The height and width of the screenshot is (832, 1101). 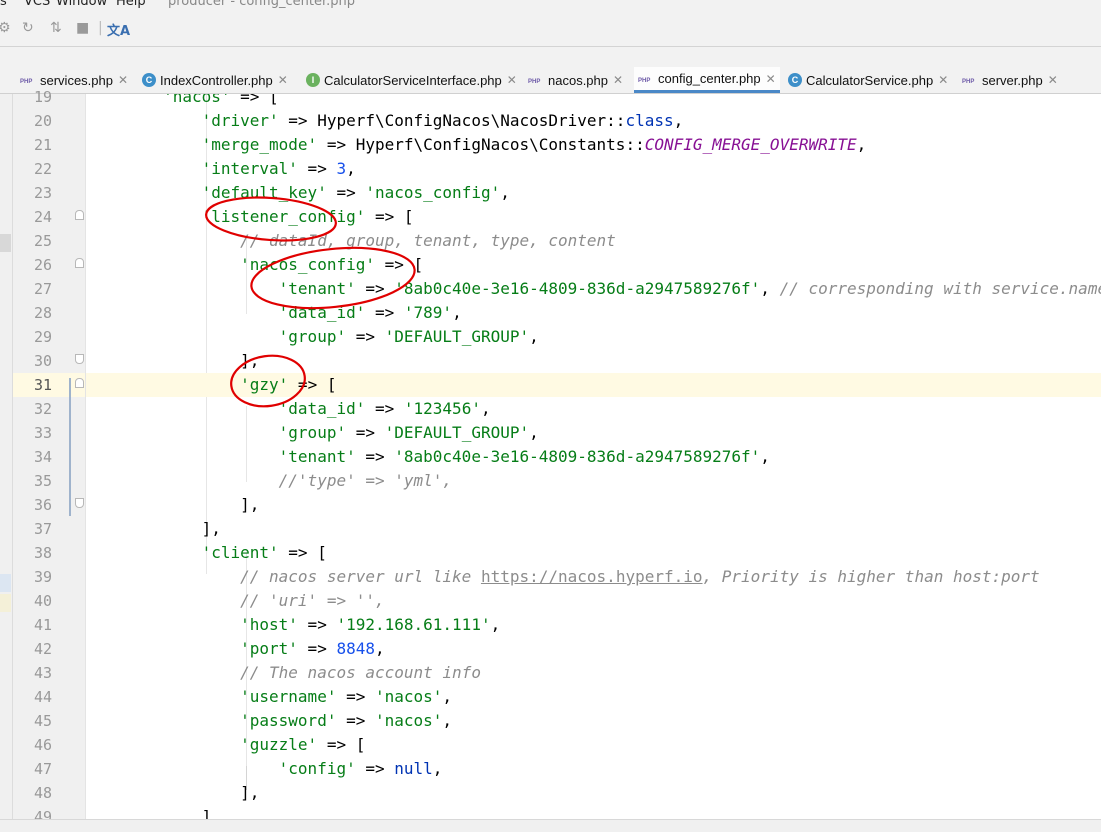 I want to click on code-token: // dataId, group, tenant, type, content, so click(x=428, y=240).